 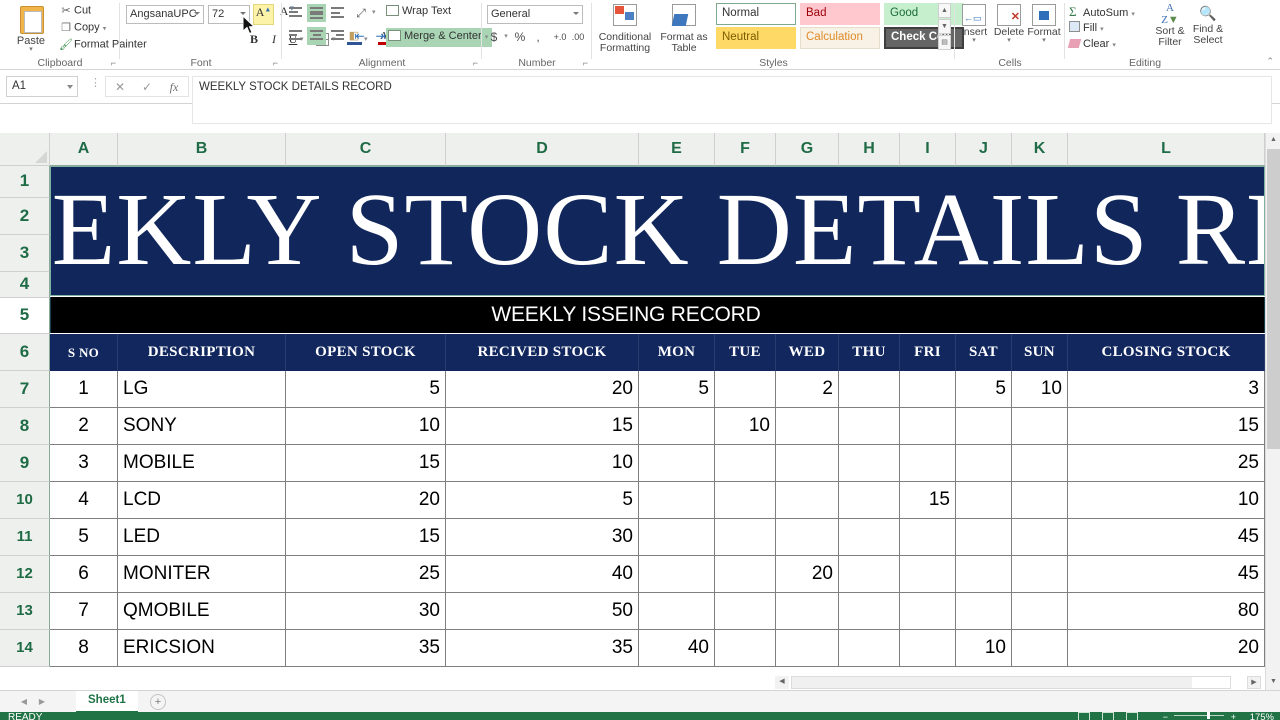 What do you see at coordinates (542, 352) in the screenshot?
I see `table-column-header: RECIVED STOCK` at bounding box center [542, 352].